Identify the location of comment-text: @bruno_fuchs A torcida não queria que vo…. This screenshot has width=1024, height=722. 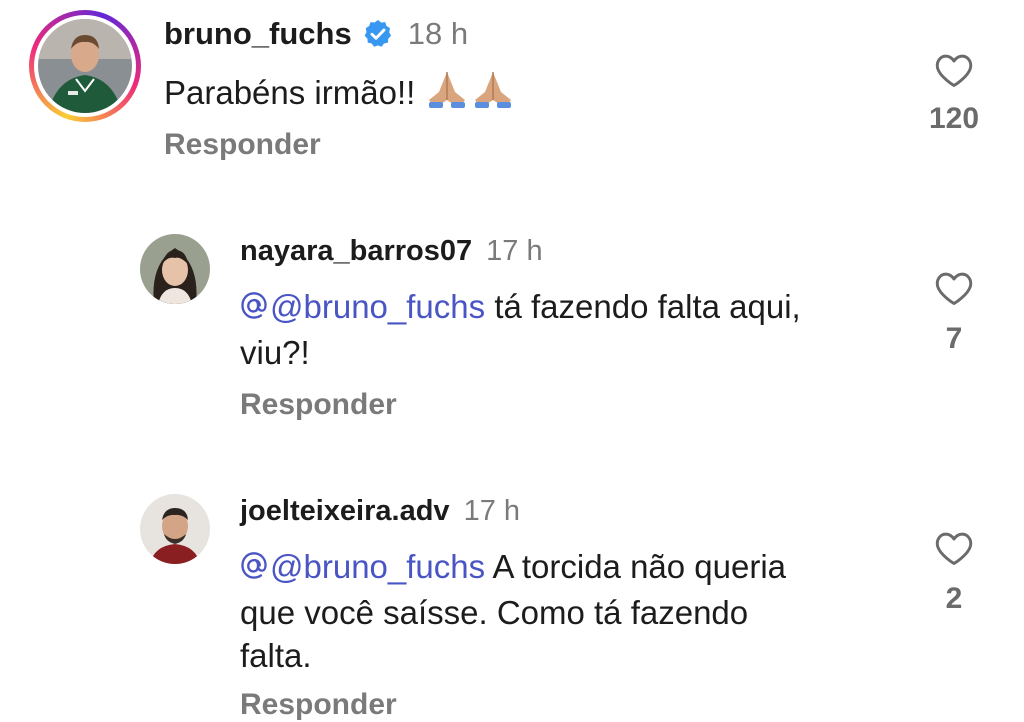
(565, 612).